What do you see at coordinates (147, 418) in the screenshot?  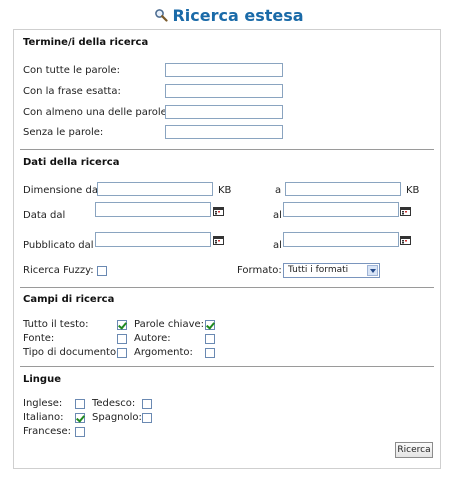 I see `lang-checkbox-spanish` at bounding box center [147, 418].